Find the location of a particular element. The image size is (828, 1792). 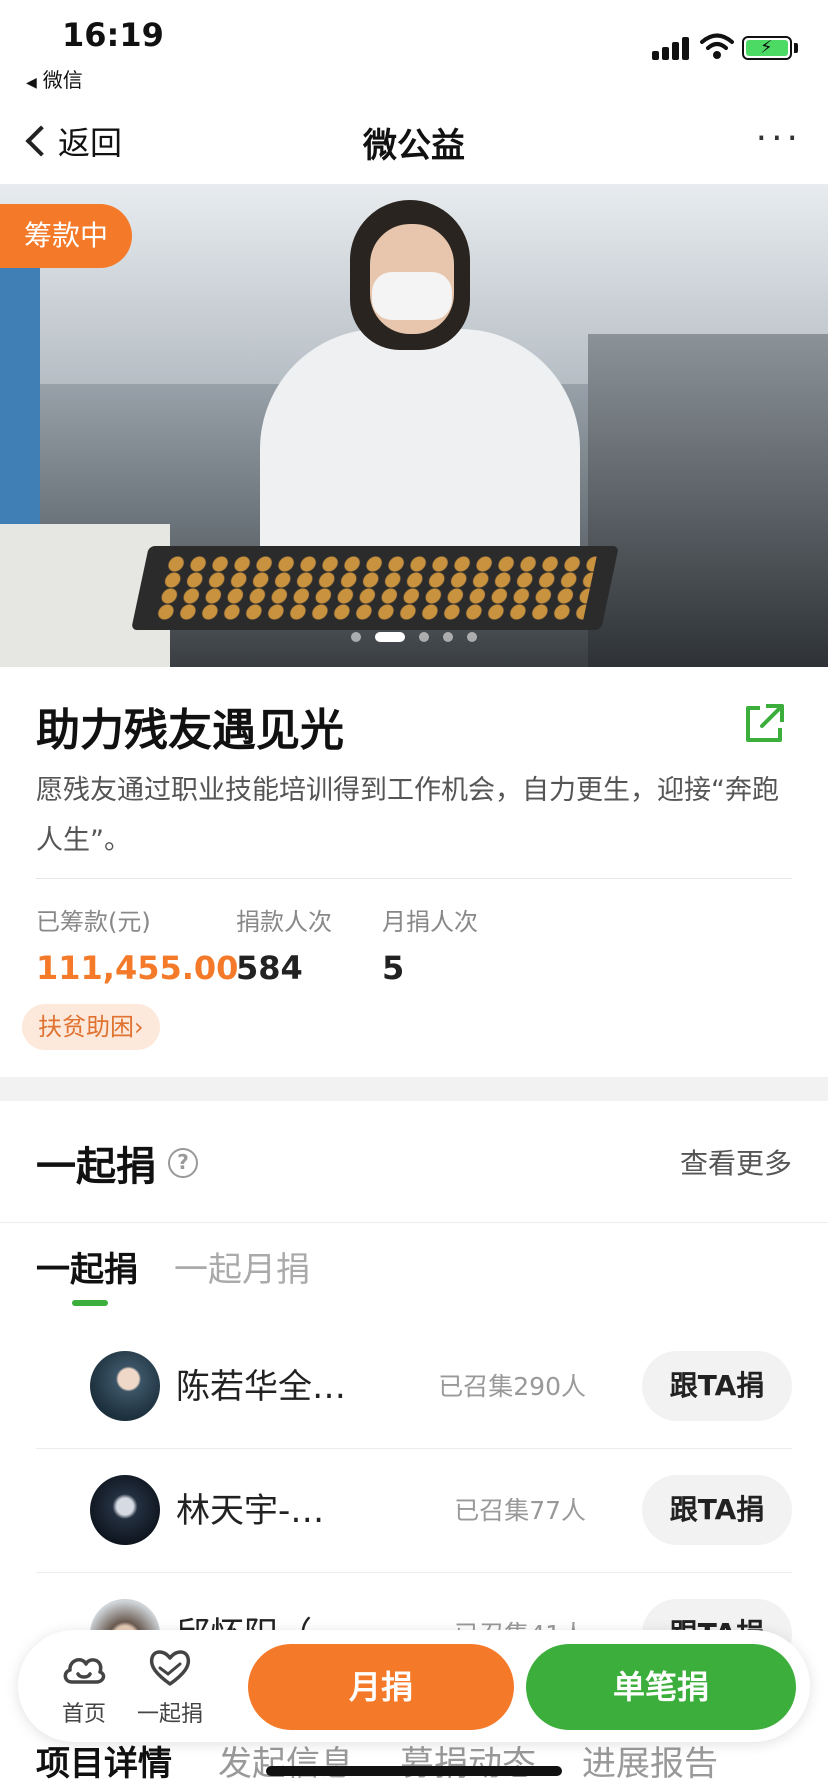

wifi-icon is located at coordinates (717, 46).